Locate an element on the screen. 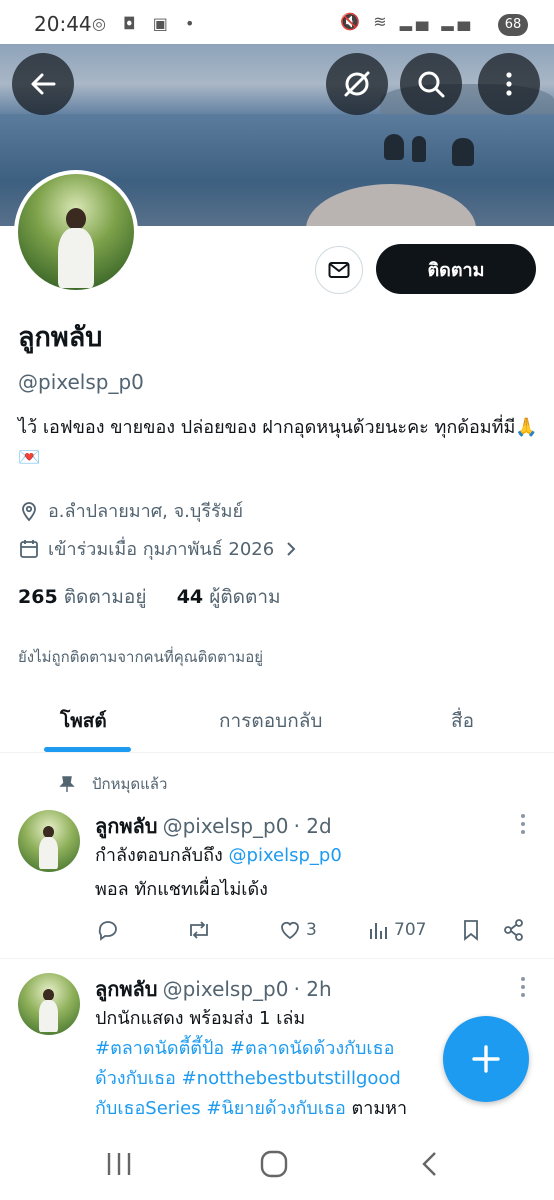 The image size is (554, 1200). search-icon is located at coordinates (431, 84).